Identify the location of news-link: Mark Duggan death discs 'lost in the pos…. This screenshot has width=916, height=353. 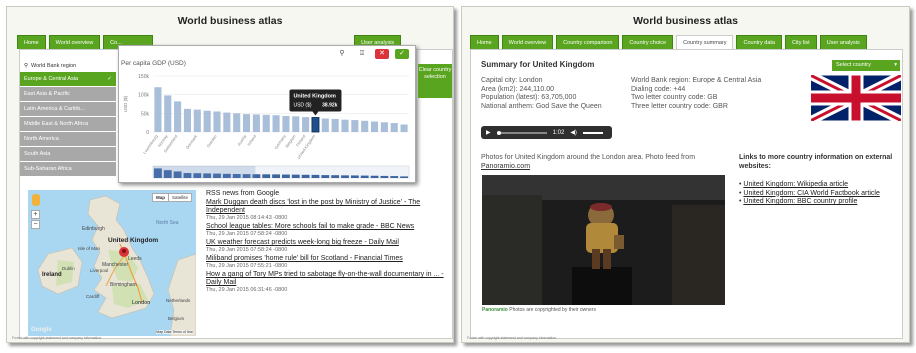
(326, 207).